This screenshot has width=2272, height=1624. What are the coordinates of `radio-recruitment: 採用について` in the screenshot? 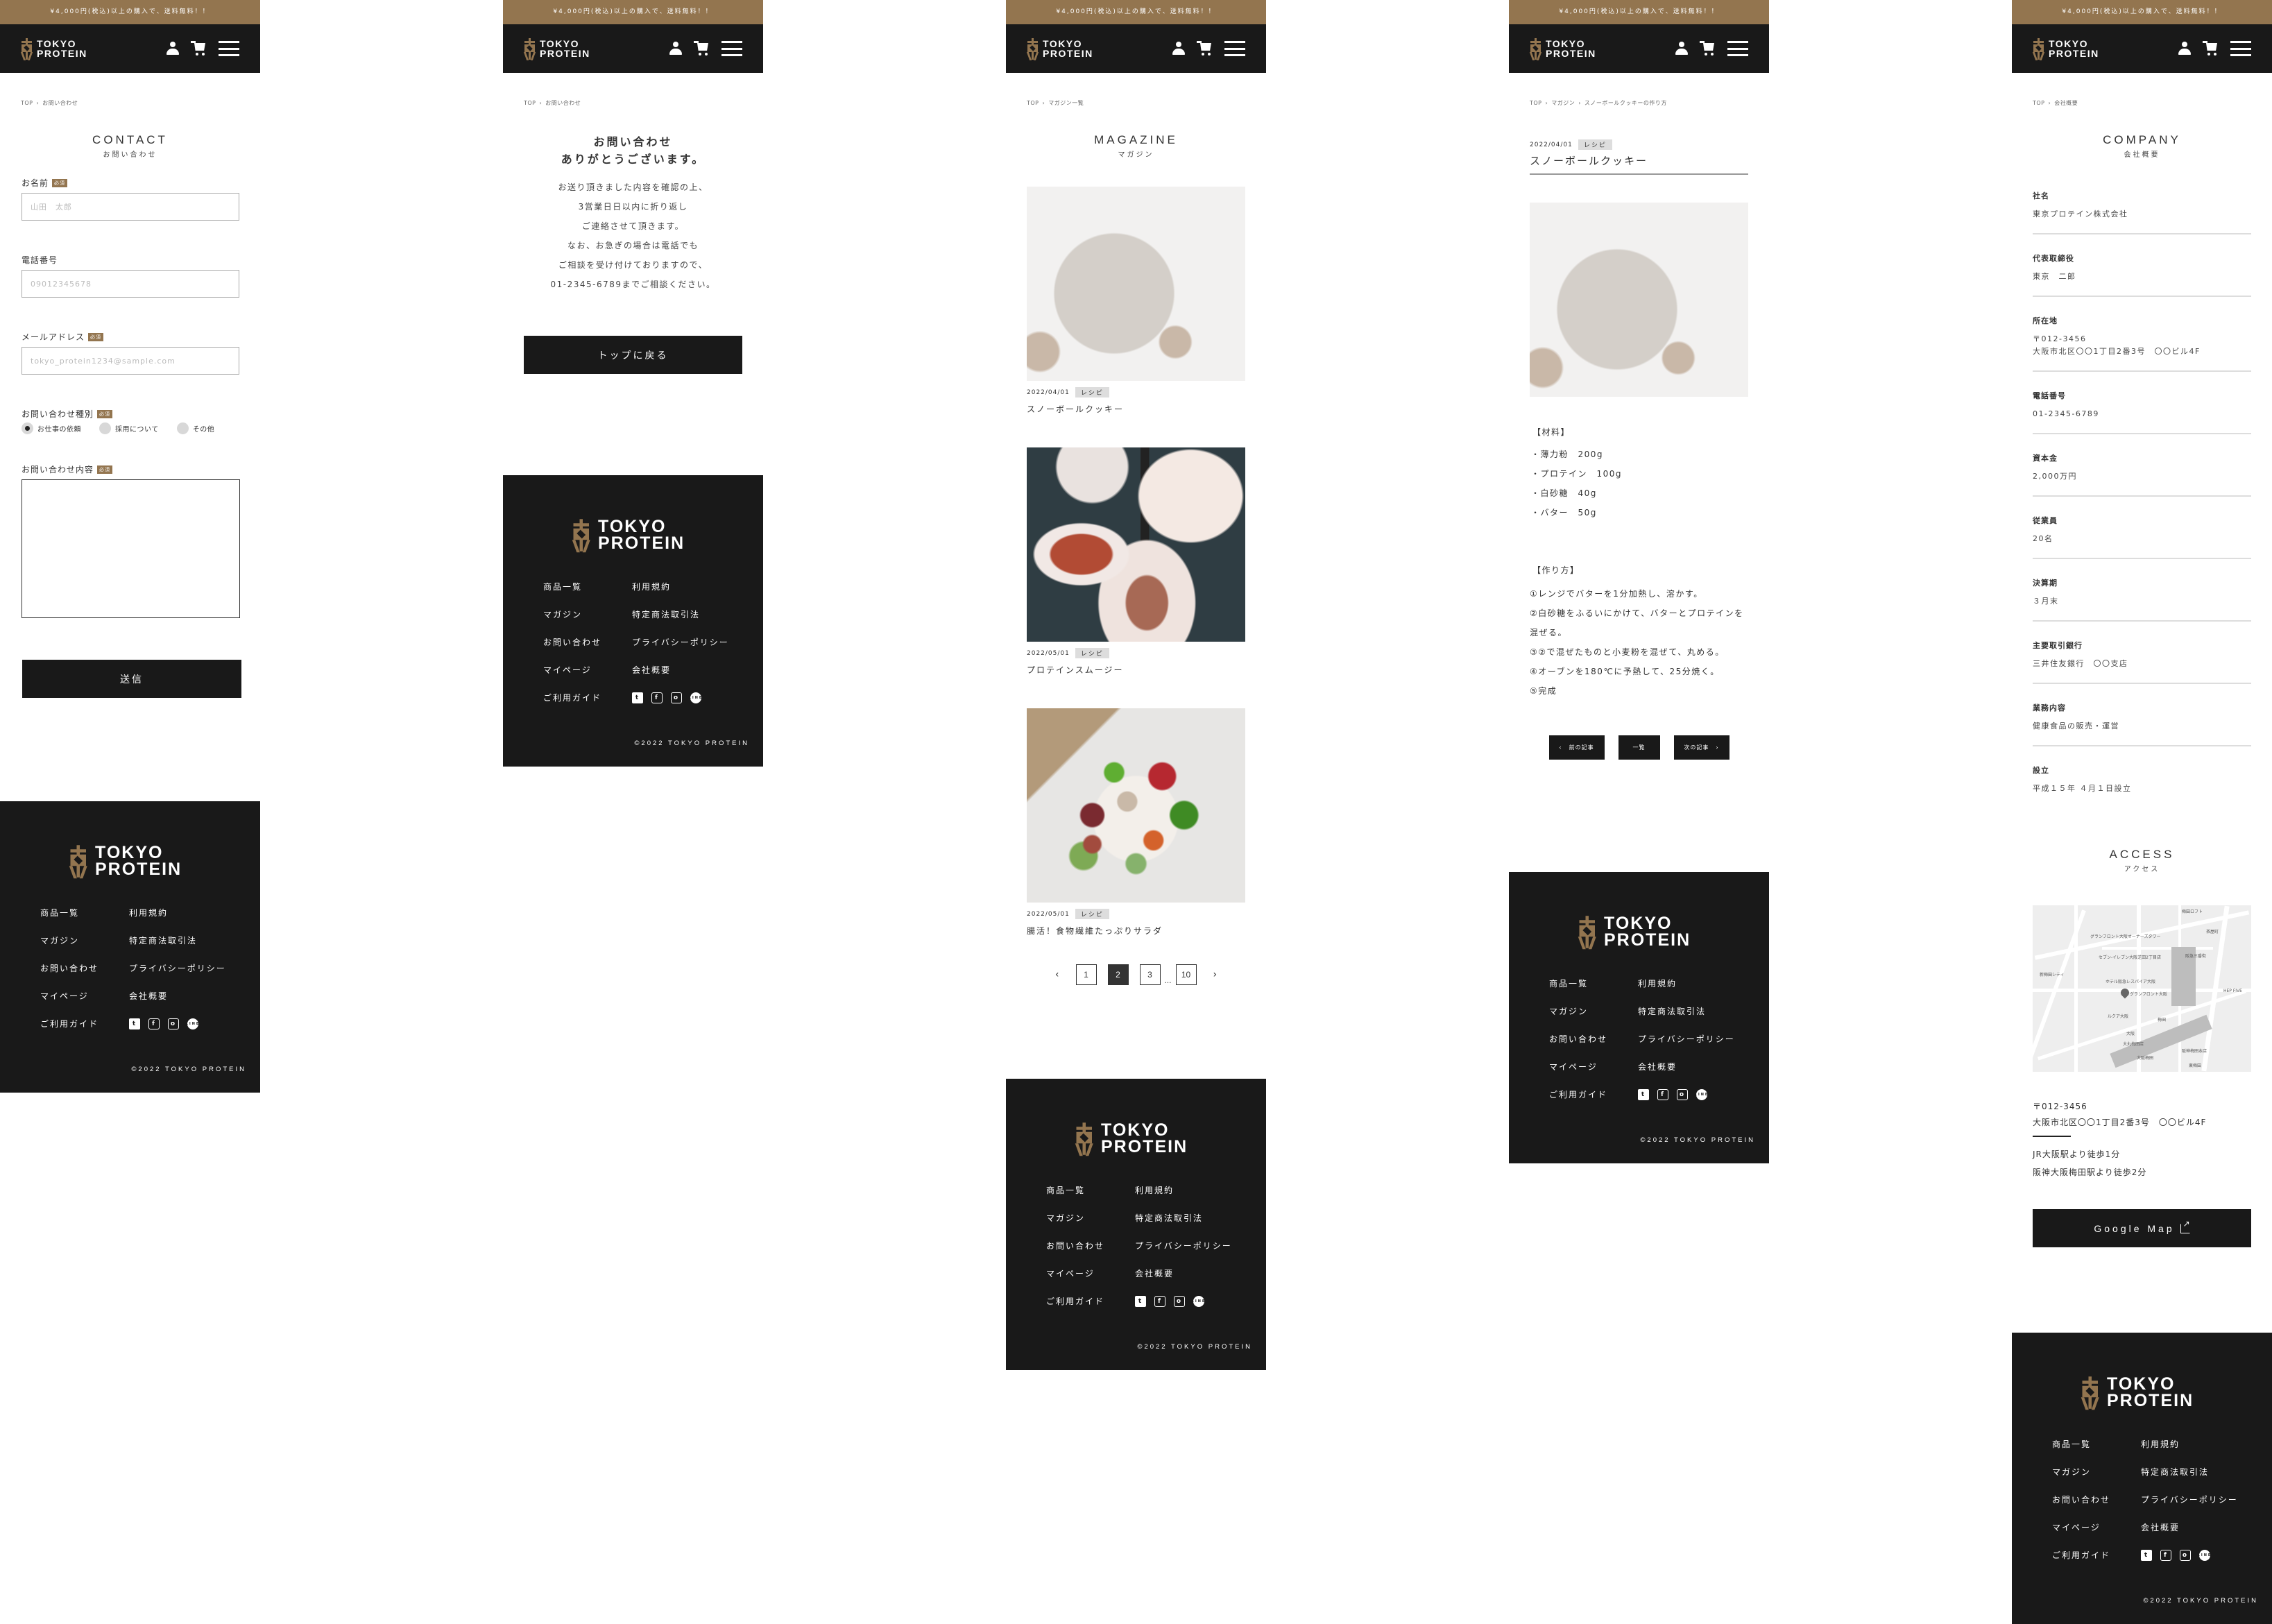 It's located at (129, 428).